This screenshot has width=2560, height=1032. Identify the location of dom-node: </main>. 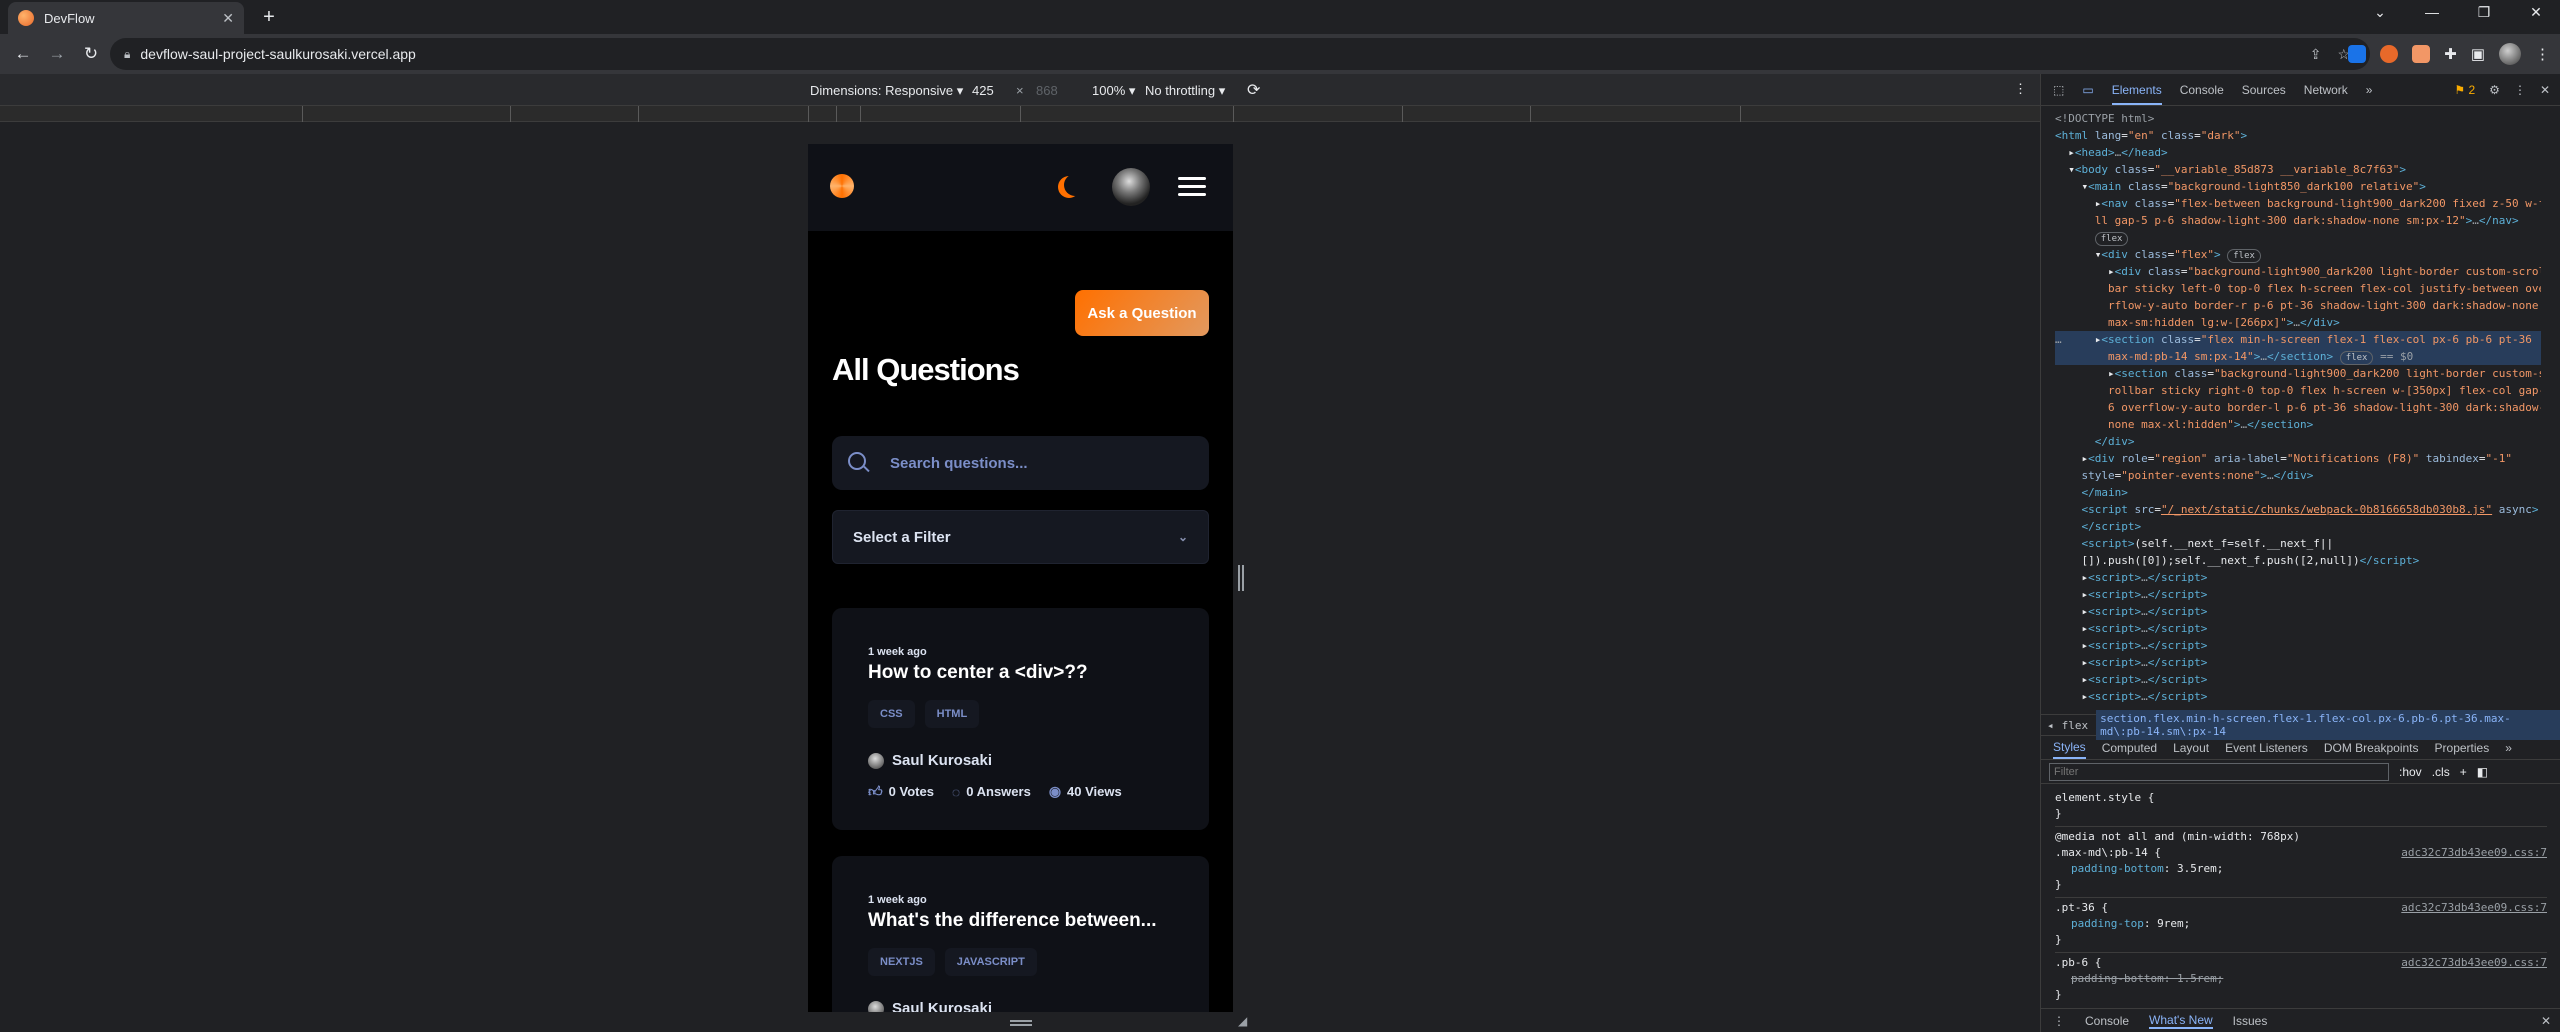
(2298, 492).